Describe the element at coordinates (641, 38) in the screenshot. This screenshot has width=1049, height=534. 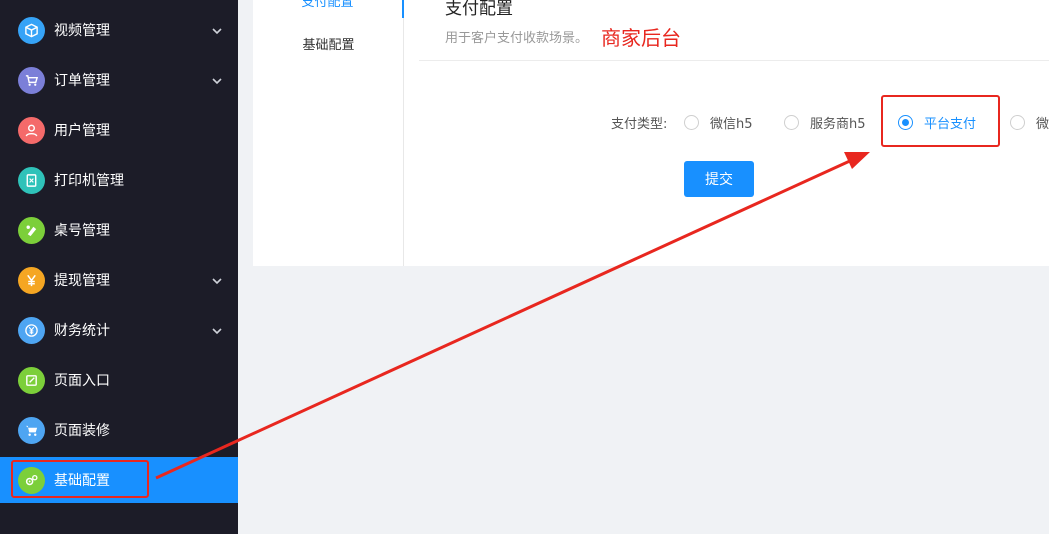
I see `annotation-label: 商家后台` at that location.